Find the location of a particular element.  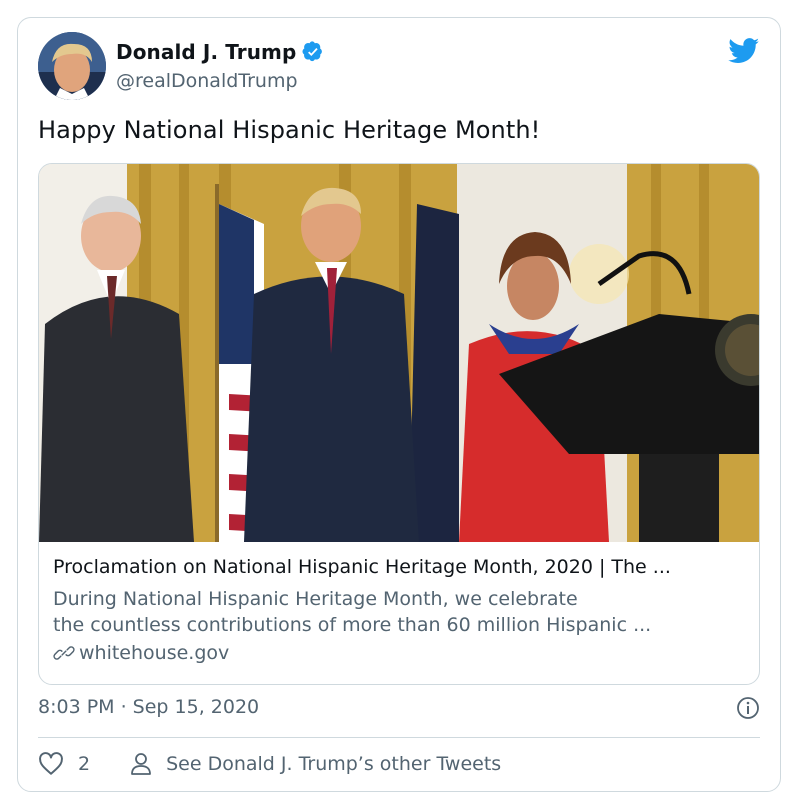

verified-badge-icon is located at coordinates (312, 51).